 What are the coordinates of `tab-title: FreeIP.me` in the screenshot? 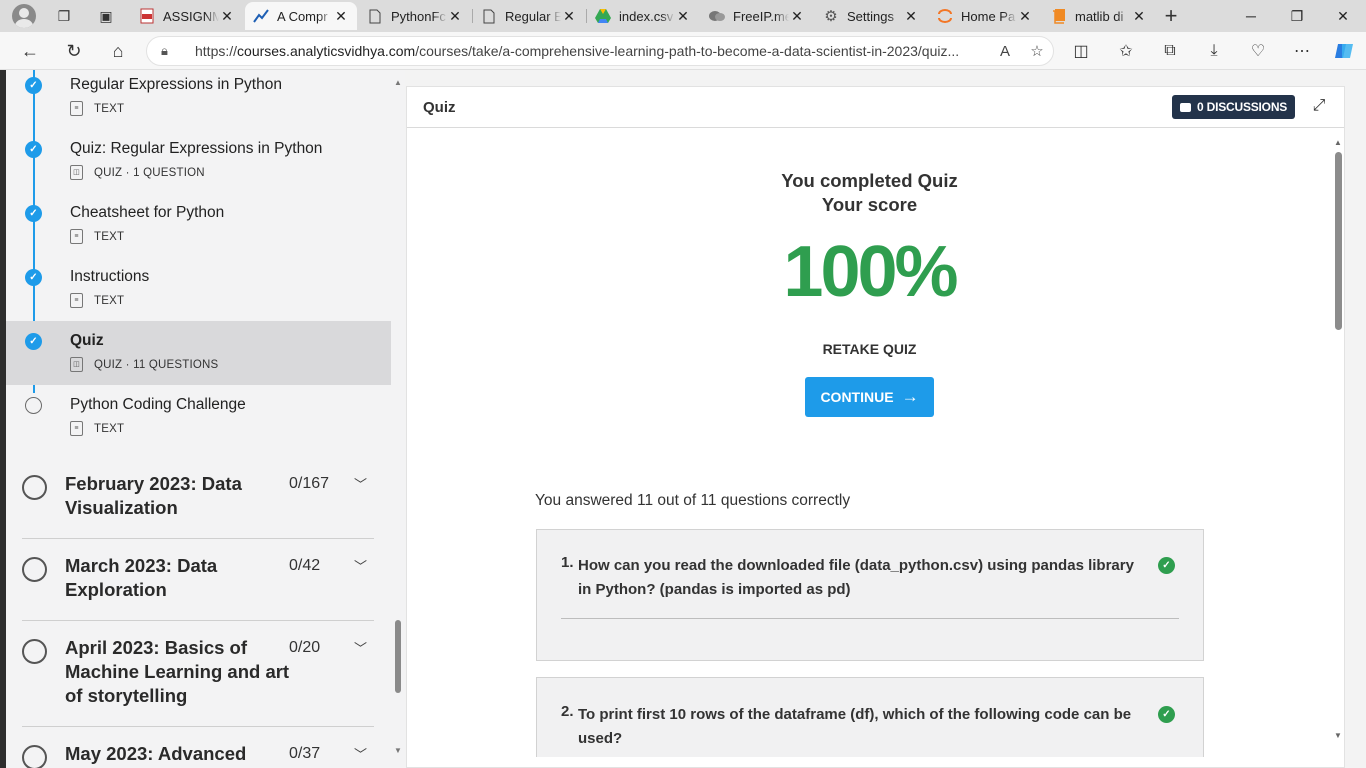 It's located at (761, 16).